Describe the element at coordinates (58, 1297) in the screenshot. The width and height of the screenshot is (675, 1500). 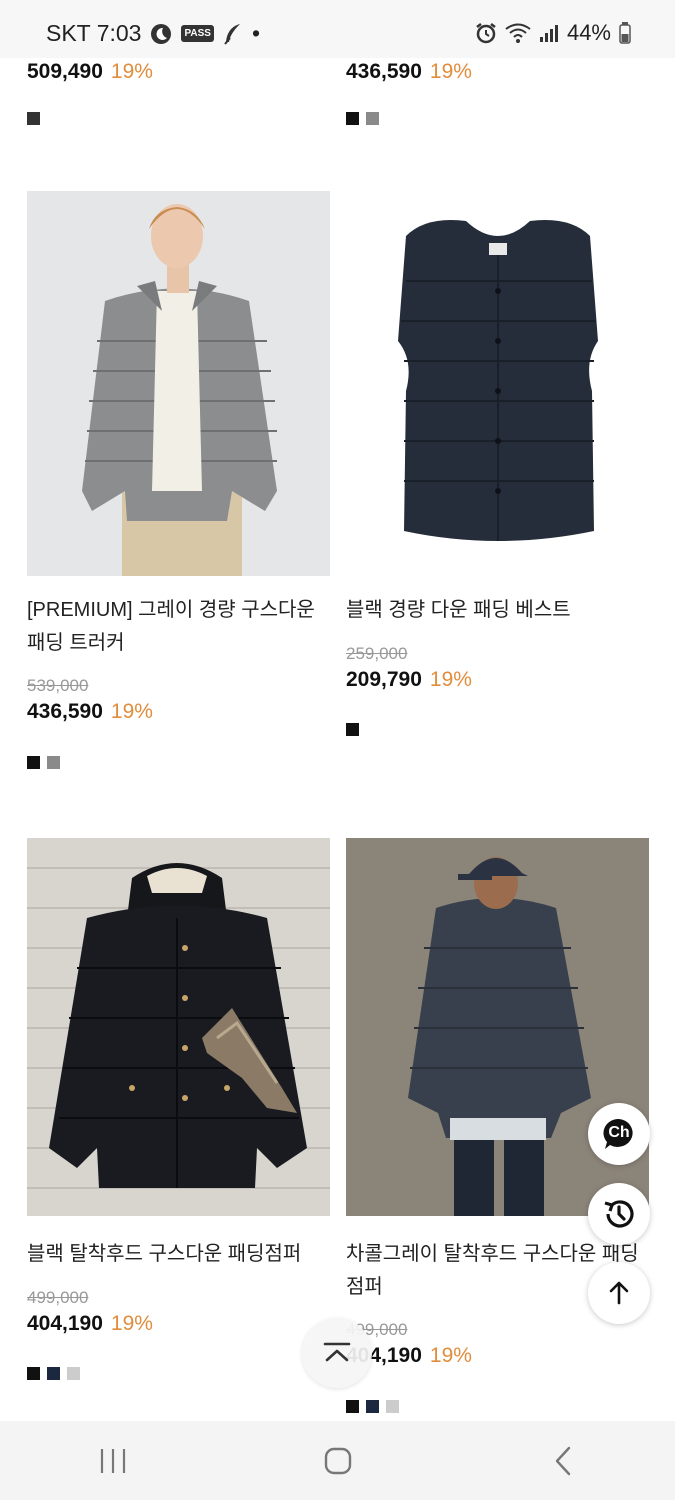
I see `original-price: 499,000` at that location.